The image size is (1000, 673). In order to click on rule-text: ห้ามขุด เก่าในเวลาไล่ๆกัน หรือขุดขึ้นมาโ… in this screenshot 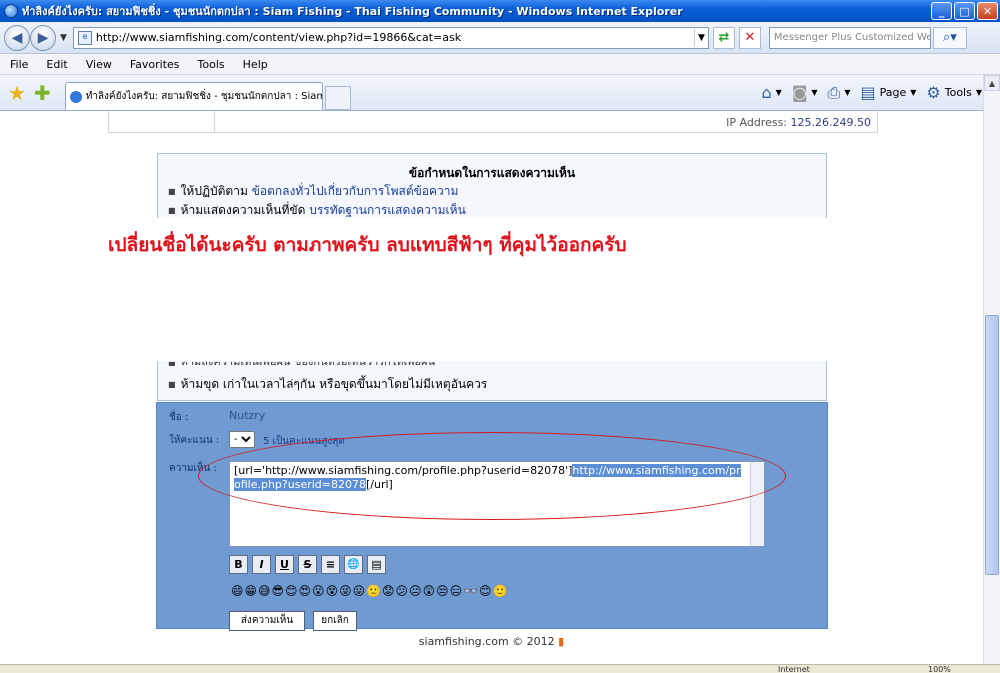, I will do `click(334, 384)`.